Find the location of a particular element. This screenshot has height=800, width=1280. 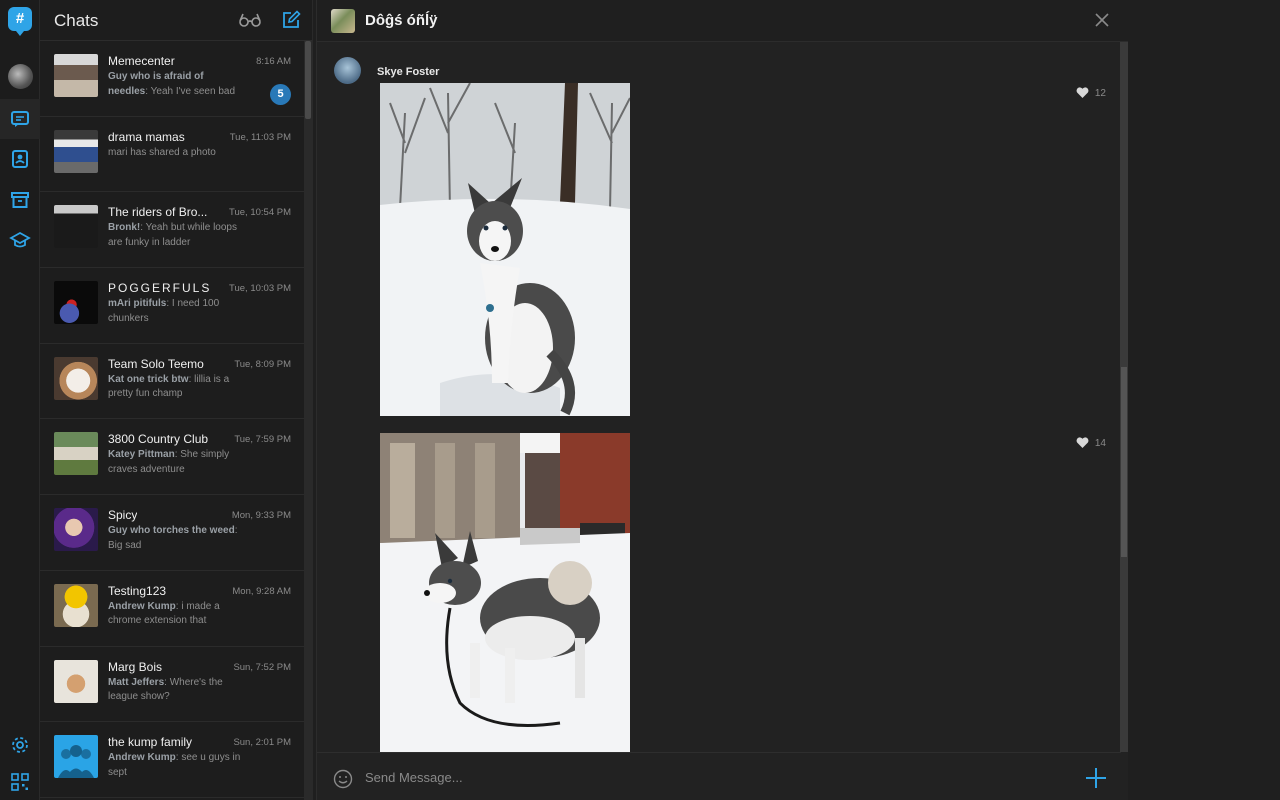

chat-name: Spicy is located at coordinates (123, 515).